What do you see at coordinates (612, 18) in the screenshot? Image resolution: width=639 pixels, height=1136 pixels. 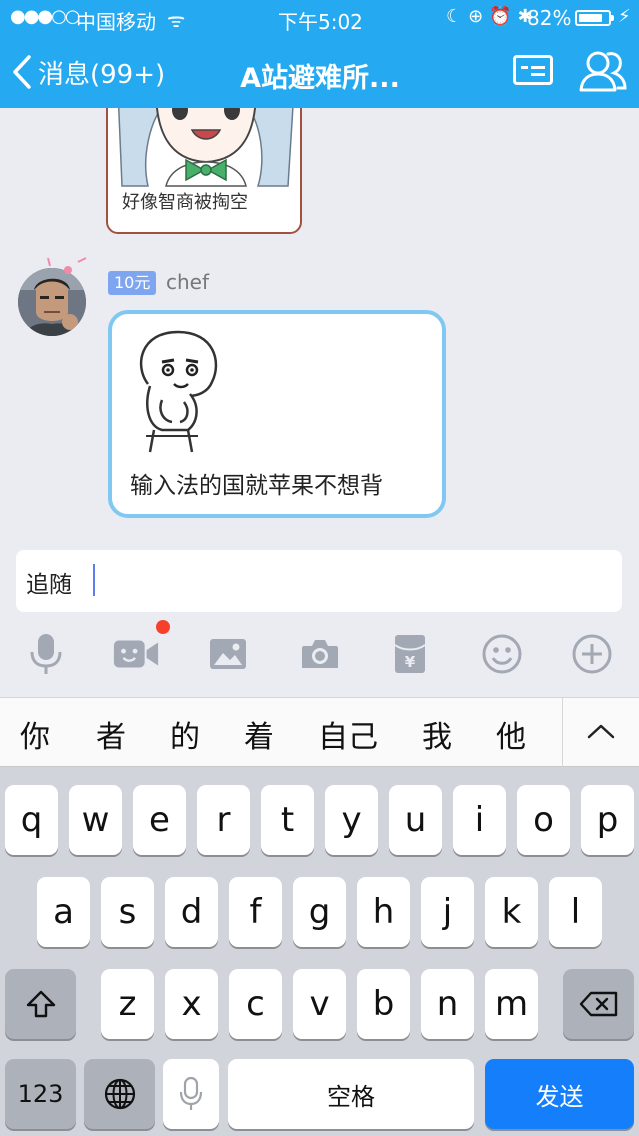 I see `battery-tip` at bounding box center [612, 18].